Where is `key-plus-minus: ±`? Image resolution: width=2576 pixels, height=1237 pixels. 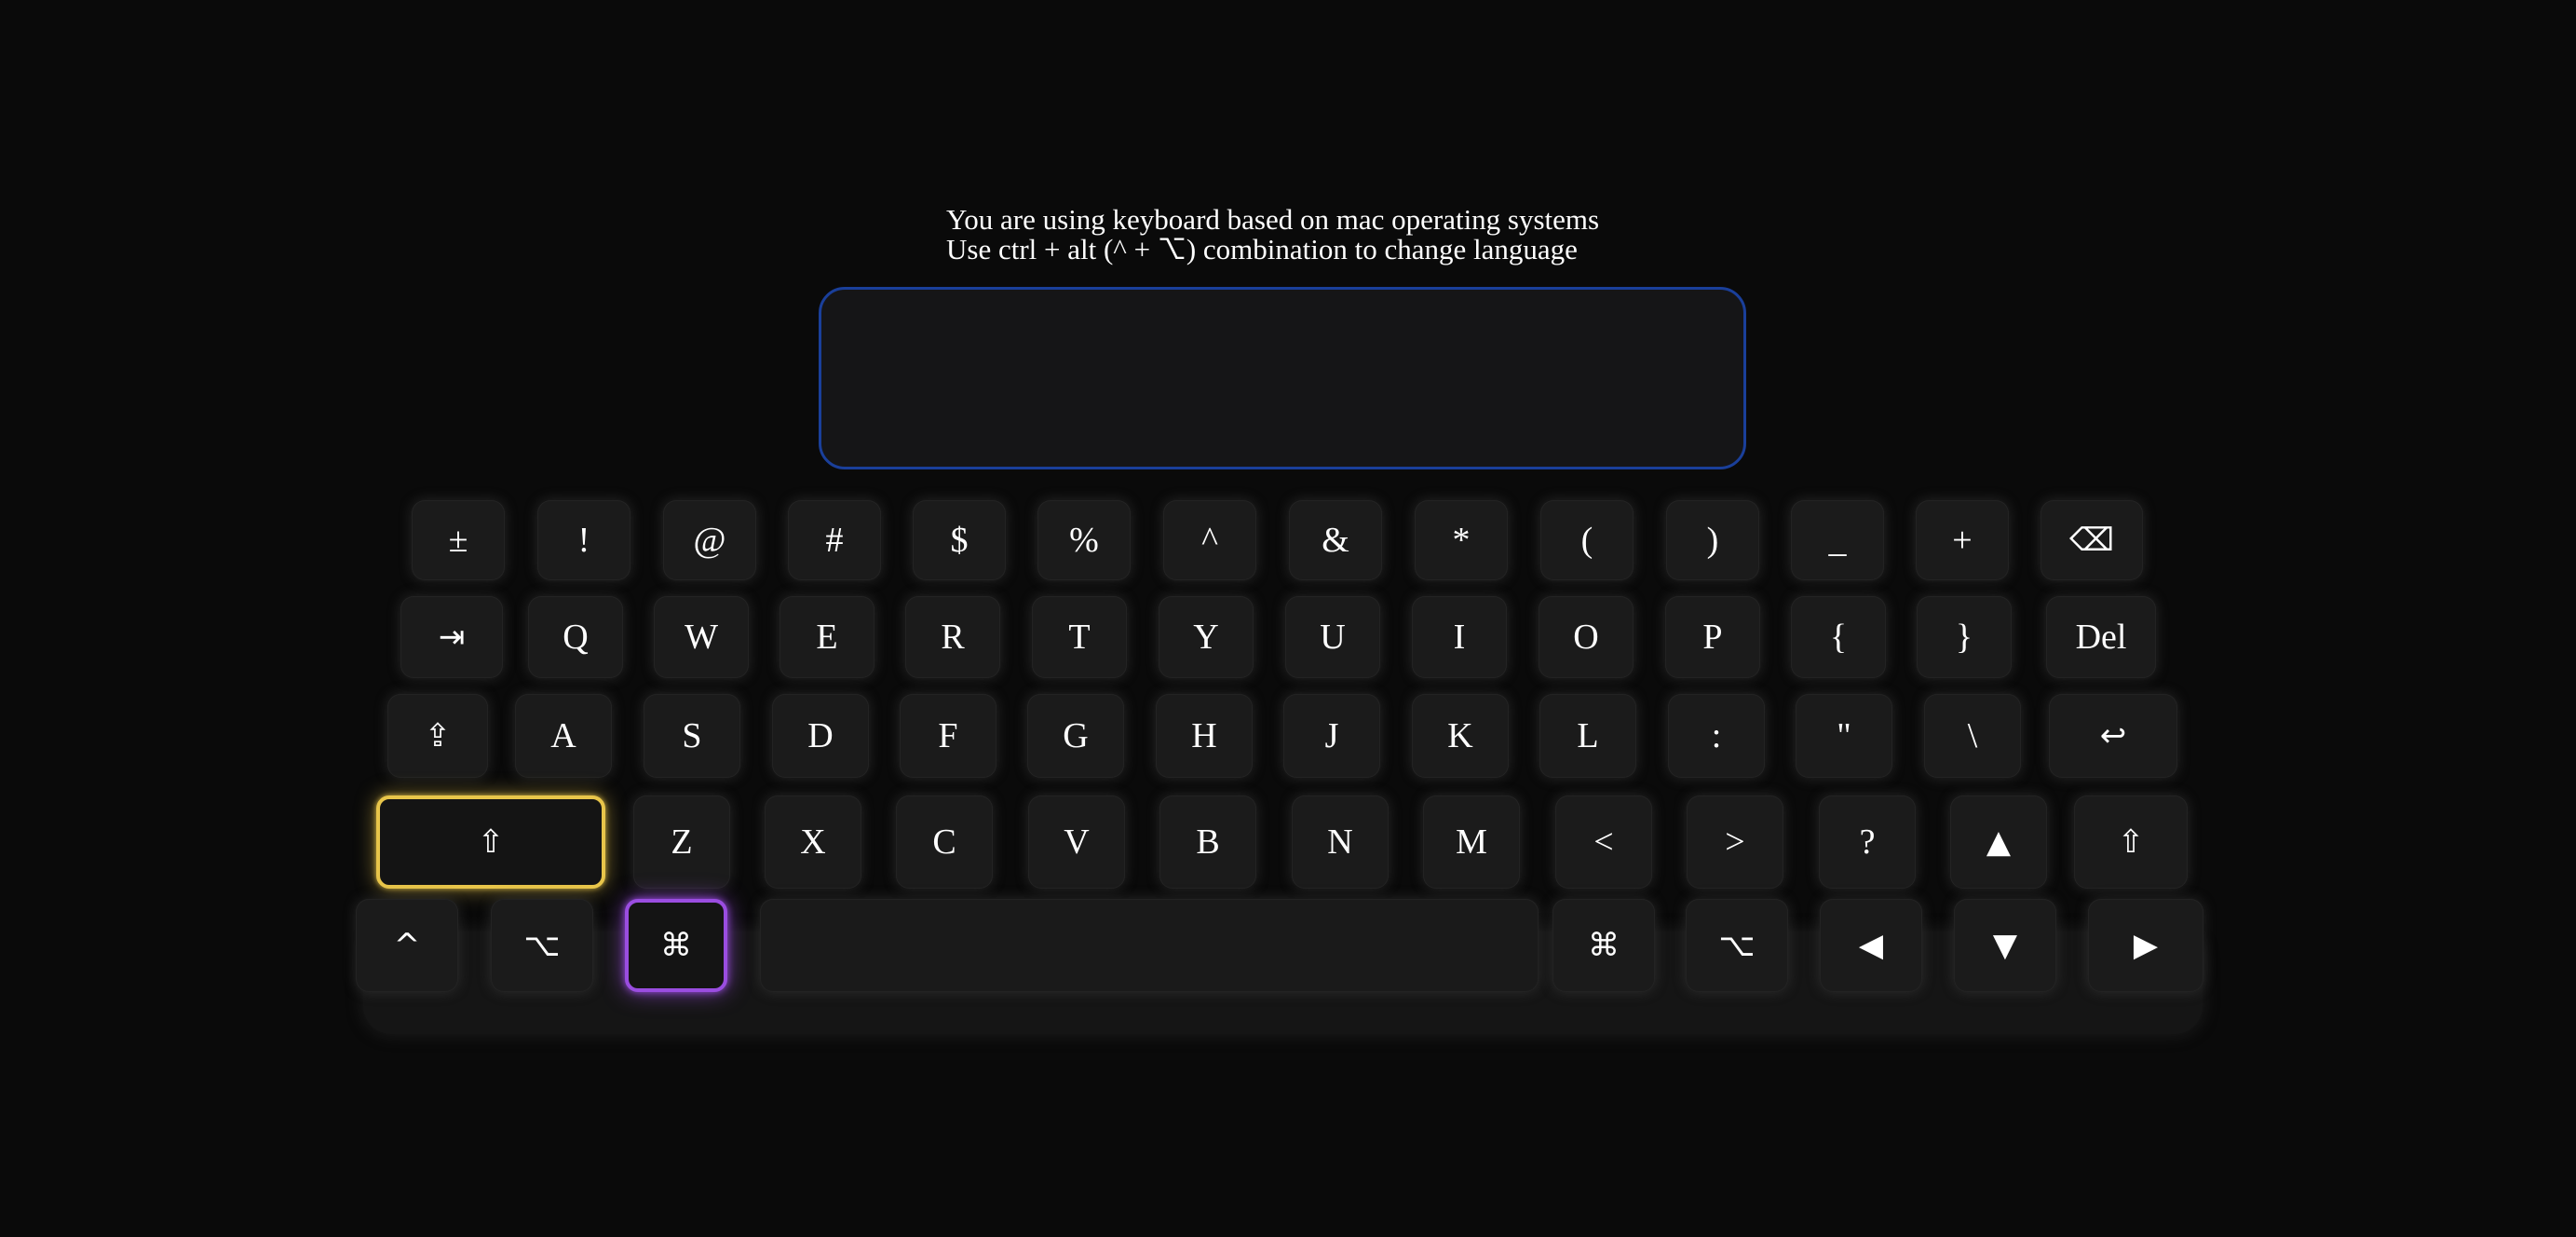
key-plus-minus: ± is located at coordinates (458, 540).